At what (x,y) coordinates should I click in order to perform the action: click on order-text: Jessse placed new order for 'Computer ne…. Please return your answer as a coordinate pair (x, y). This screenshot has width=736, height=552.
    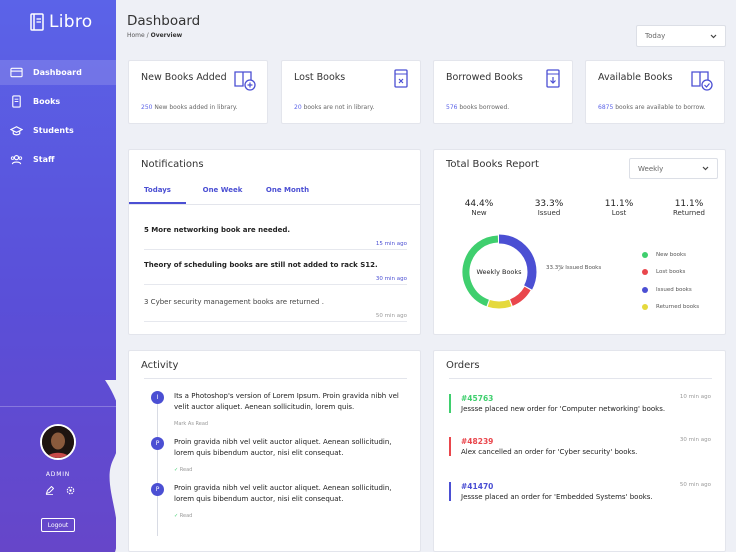
    Looking at the image, I should click on (563, 409).